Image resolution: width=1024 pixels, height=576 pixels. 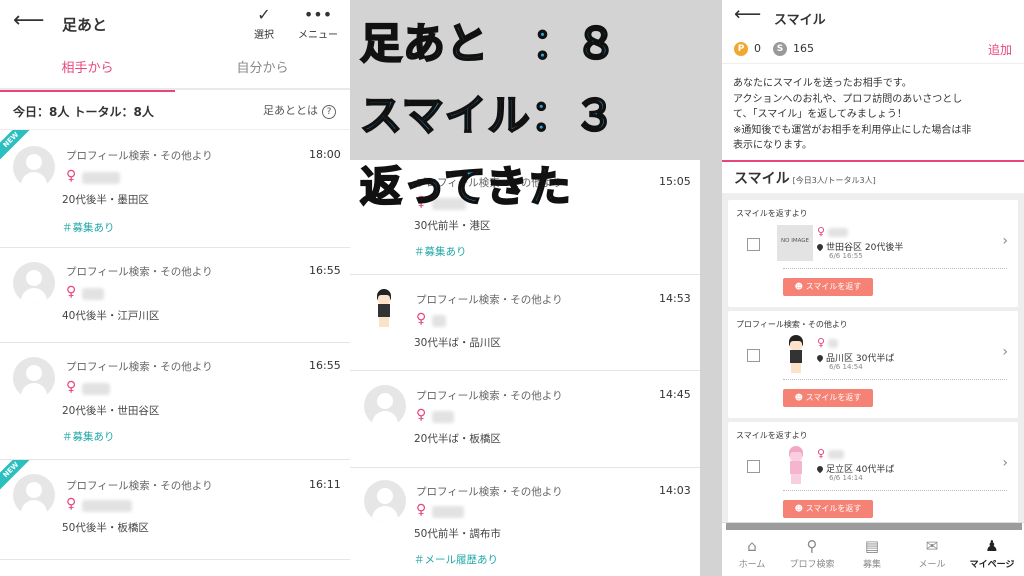 I want to click on search-icon: ⚲, so click(x=812, y=546).